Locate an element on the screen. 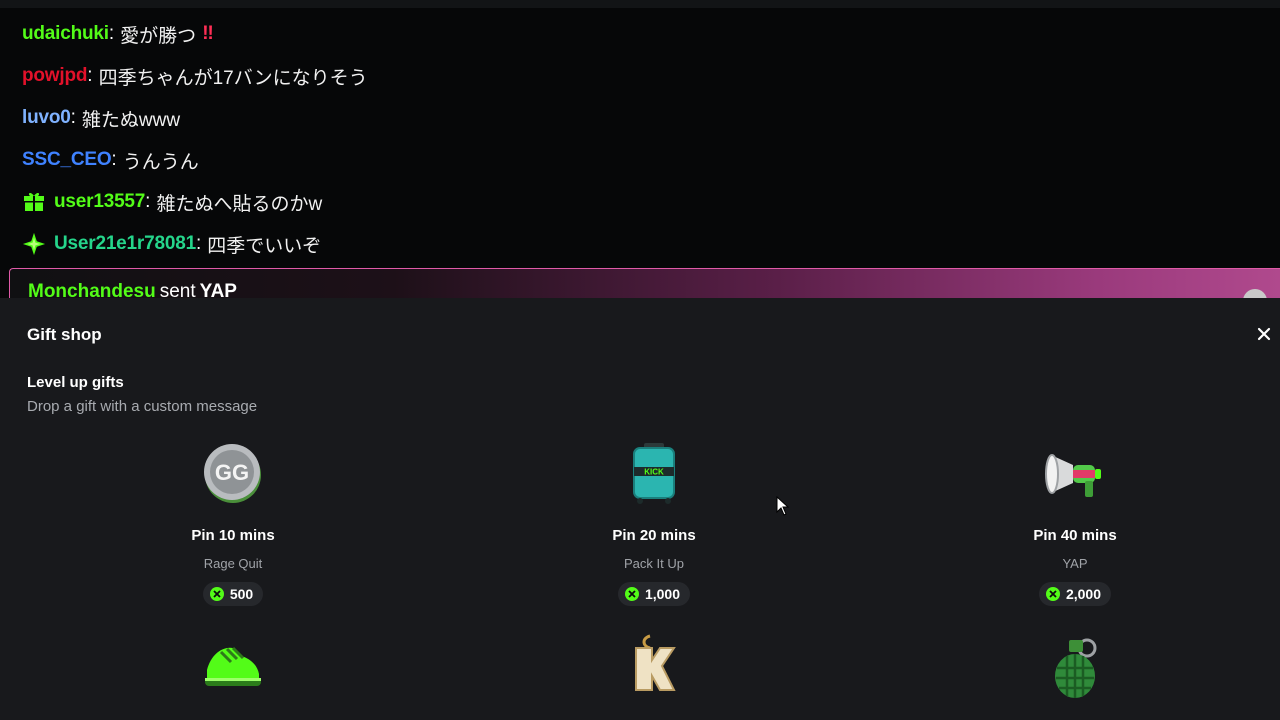 This screenshot has height=720, width=1280. gift-sent-label: sent is located at coordinates (177, 289).